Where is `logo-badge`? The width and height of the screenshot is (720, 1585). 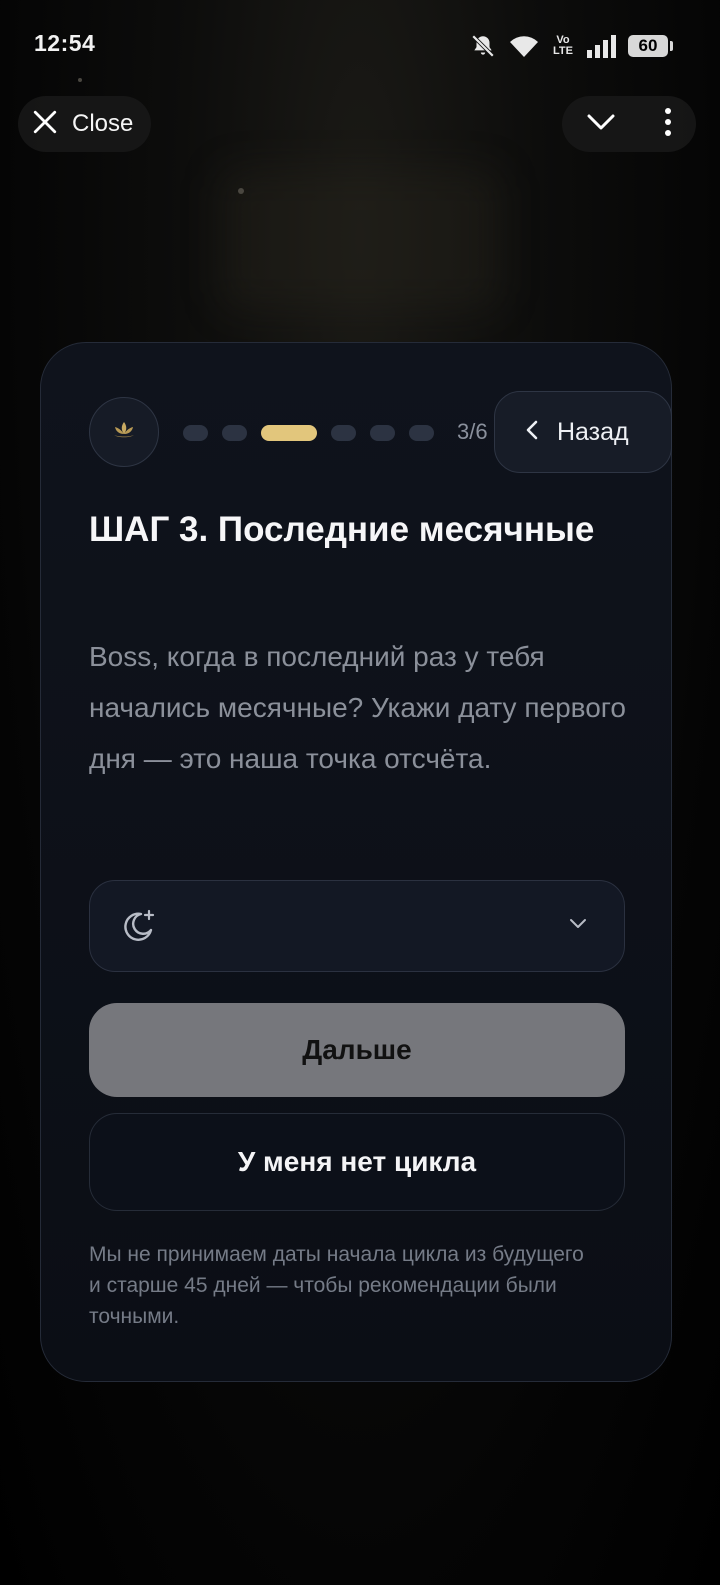 logo-badge is located at coordinates (124, 432).